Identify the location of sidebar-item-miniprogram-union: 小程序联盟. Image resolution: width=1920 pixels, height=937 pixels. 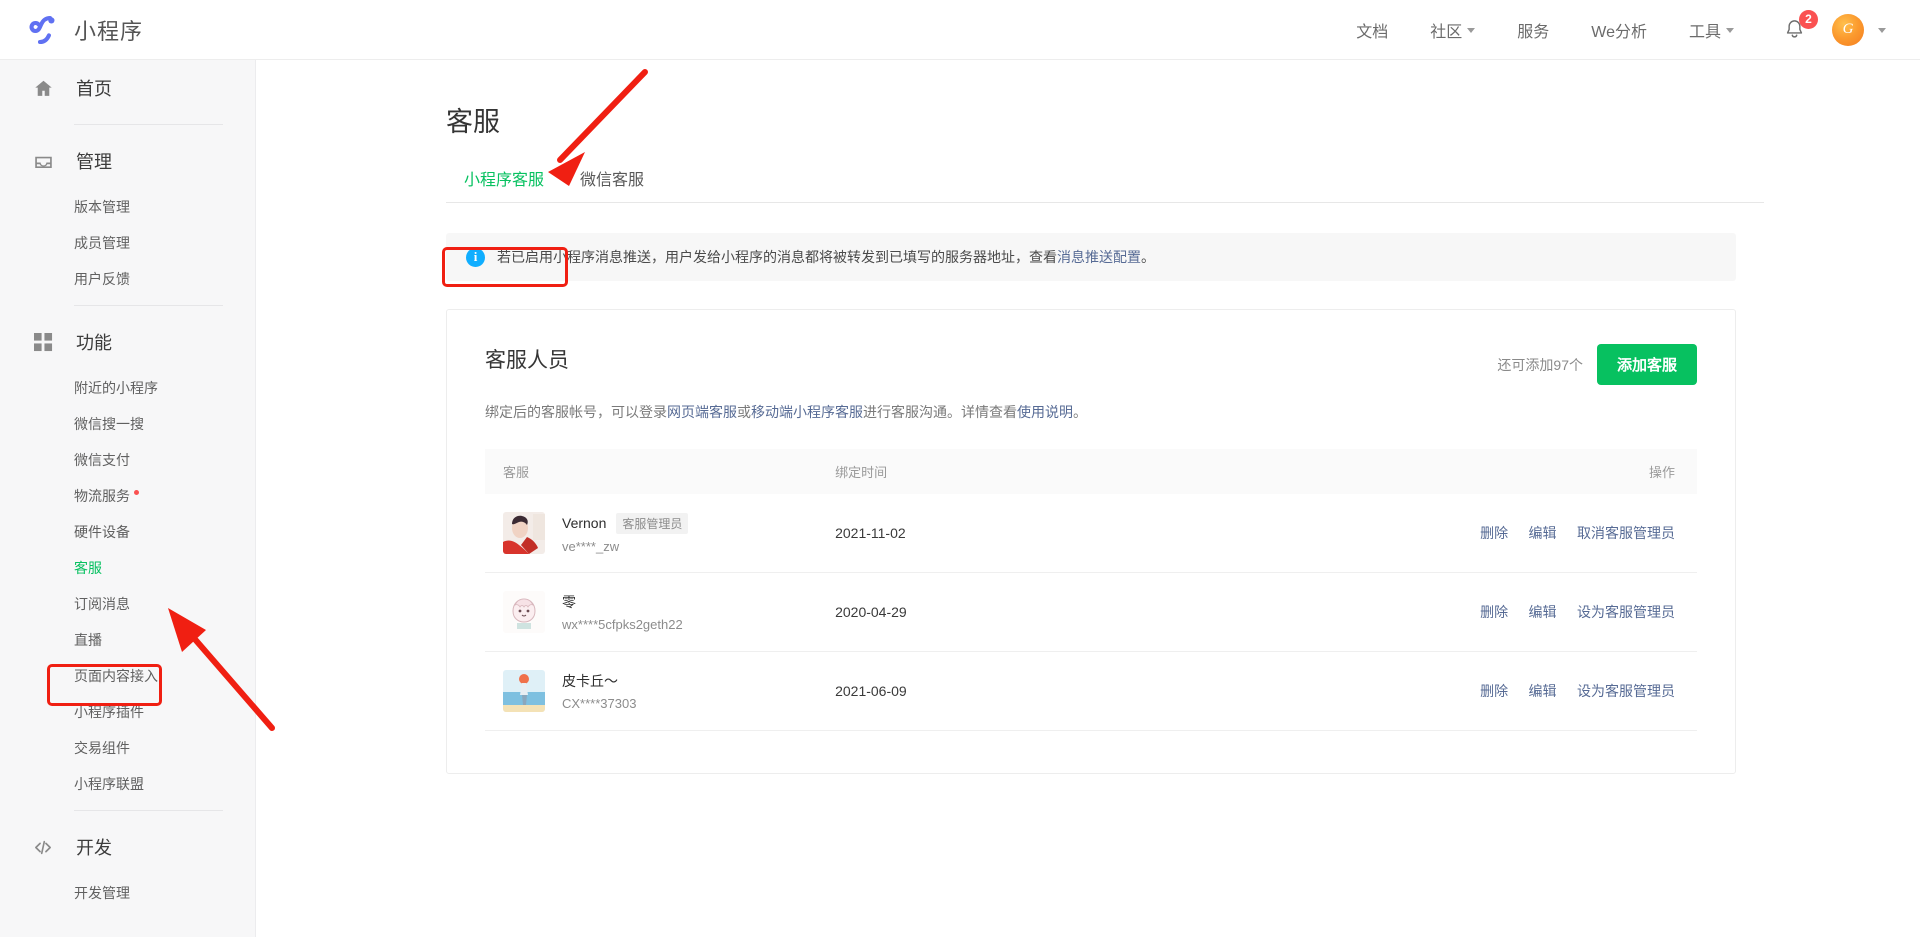
(127, 784).